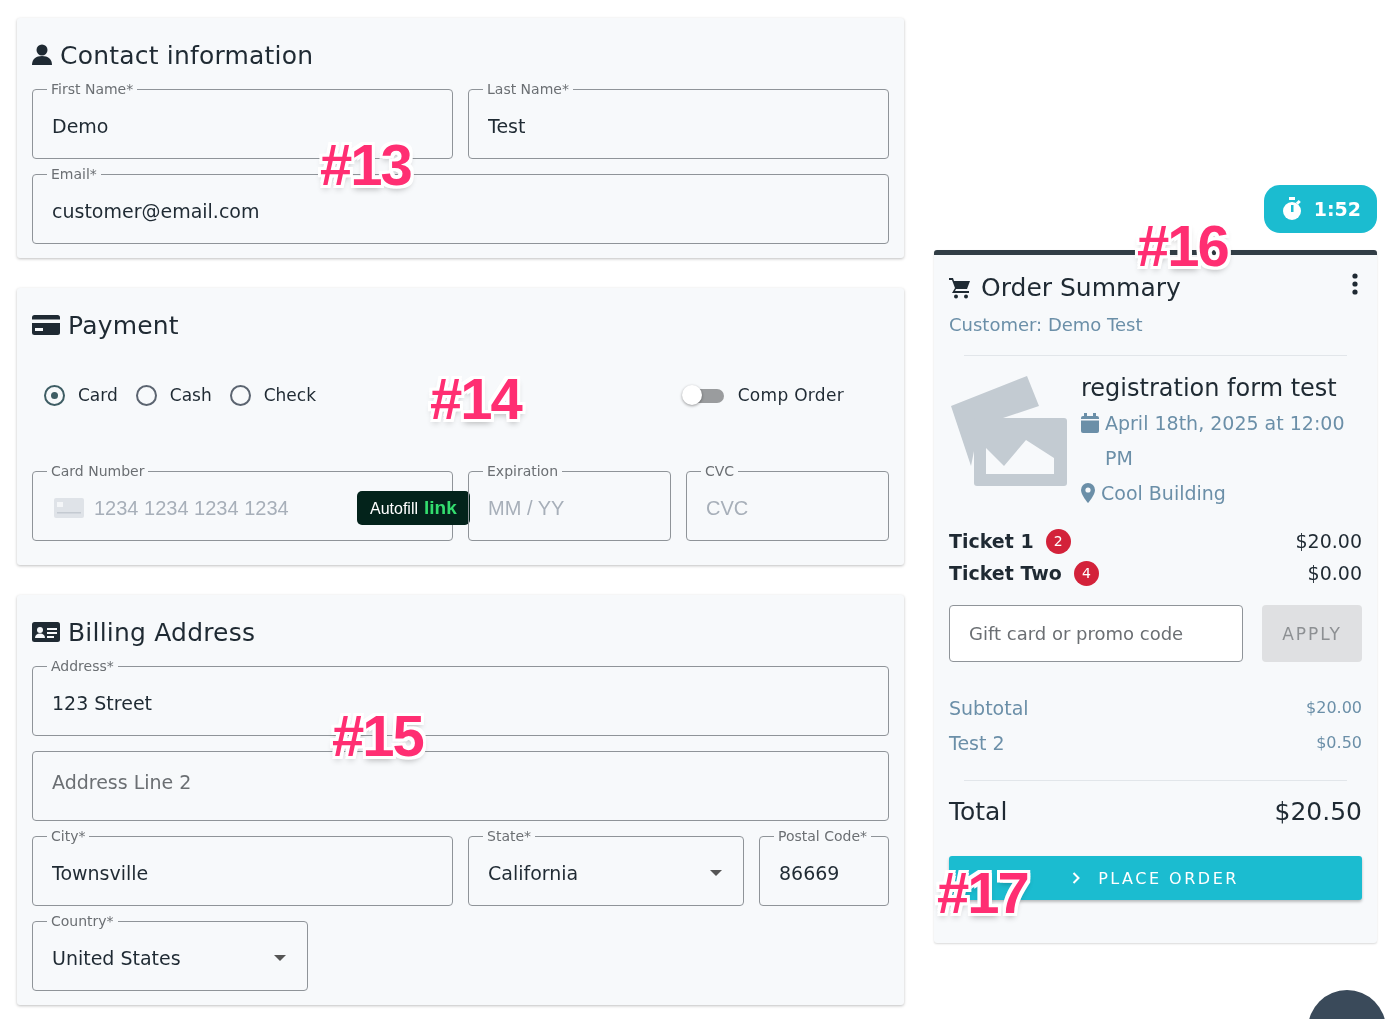 This screenshot has height=1019, width=1394. What do you see at coordinates (823, 836) in the screenshot?
I see `field-label: Postal Code*` at bounding box center [823, 836].